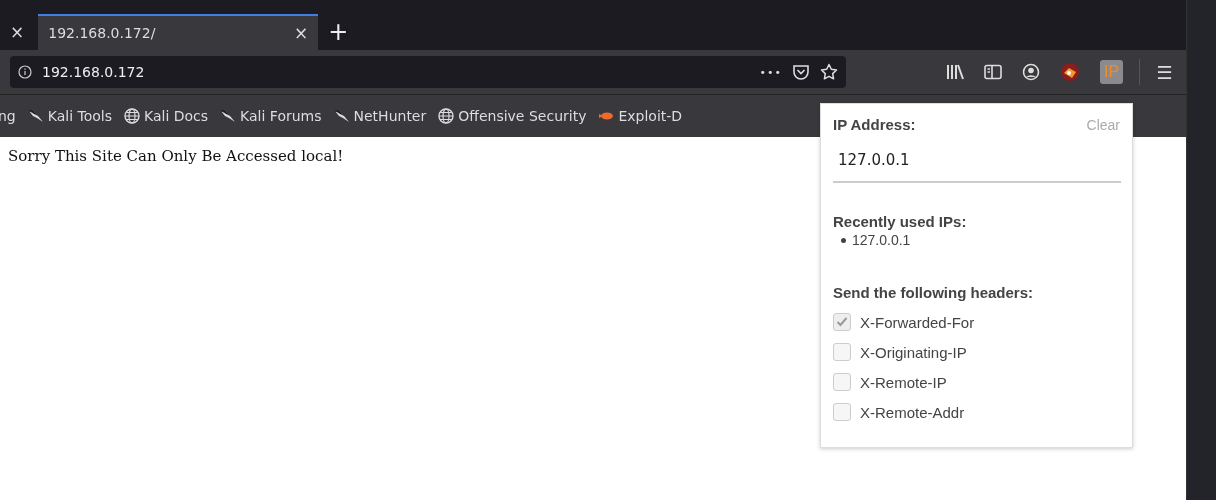  What do you see at coordinates (271, 116) in the screenshot?
I see `bookmark-item: Kali Forums` at bounding box center [271, 116].